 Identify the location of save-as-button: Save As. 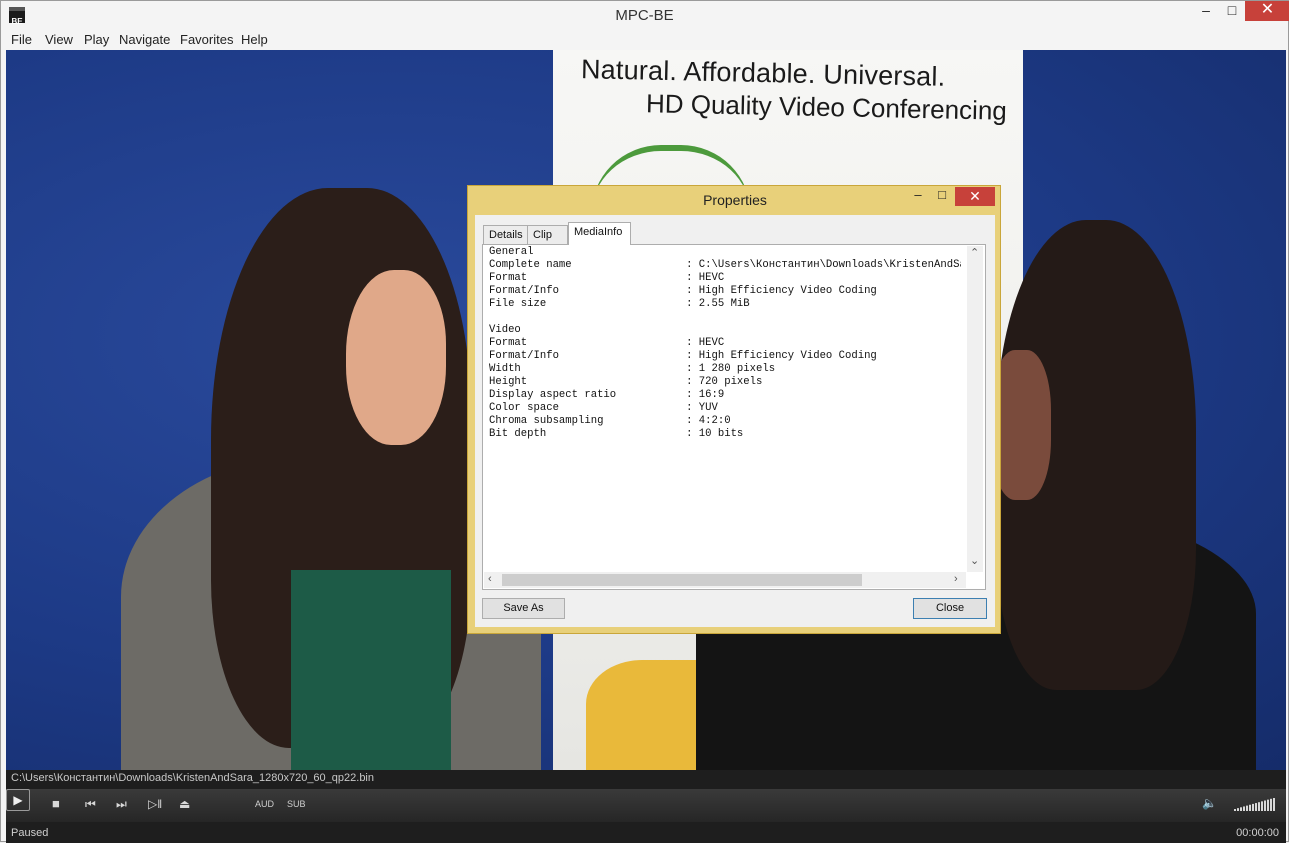
(523, 608).